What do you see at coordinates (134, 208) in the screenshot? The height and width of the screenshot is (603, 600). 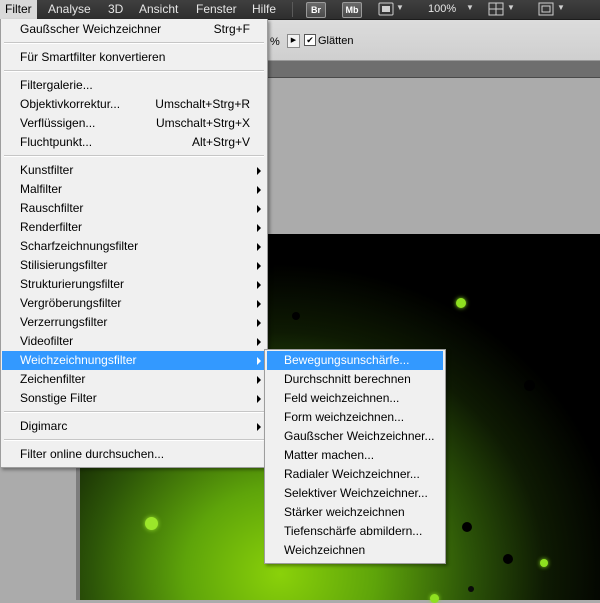 I see `menu-item-rauschfilter: Rauschfilter` at bounding box center [134, 208].